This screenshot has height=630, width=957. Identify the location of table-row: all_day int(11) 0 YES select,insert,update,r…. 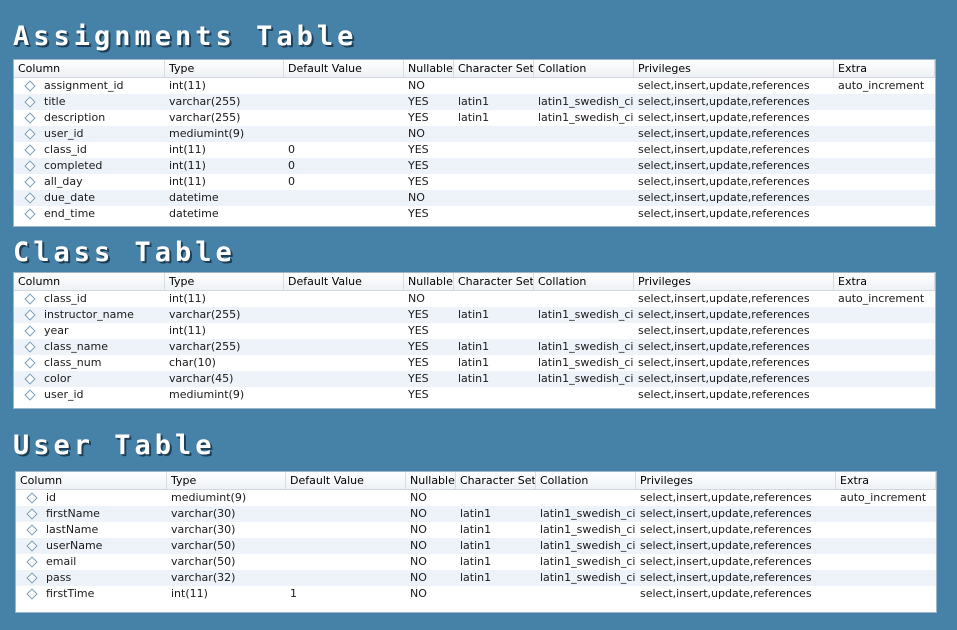
(474, 182).